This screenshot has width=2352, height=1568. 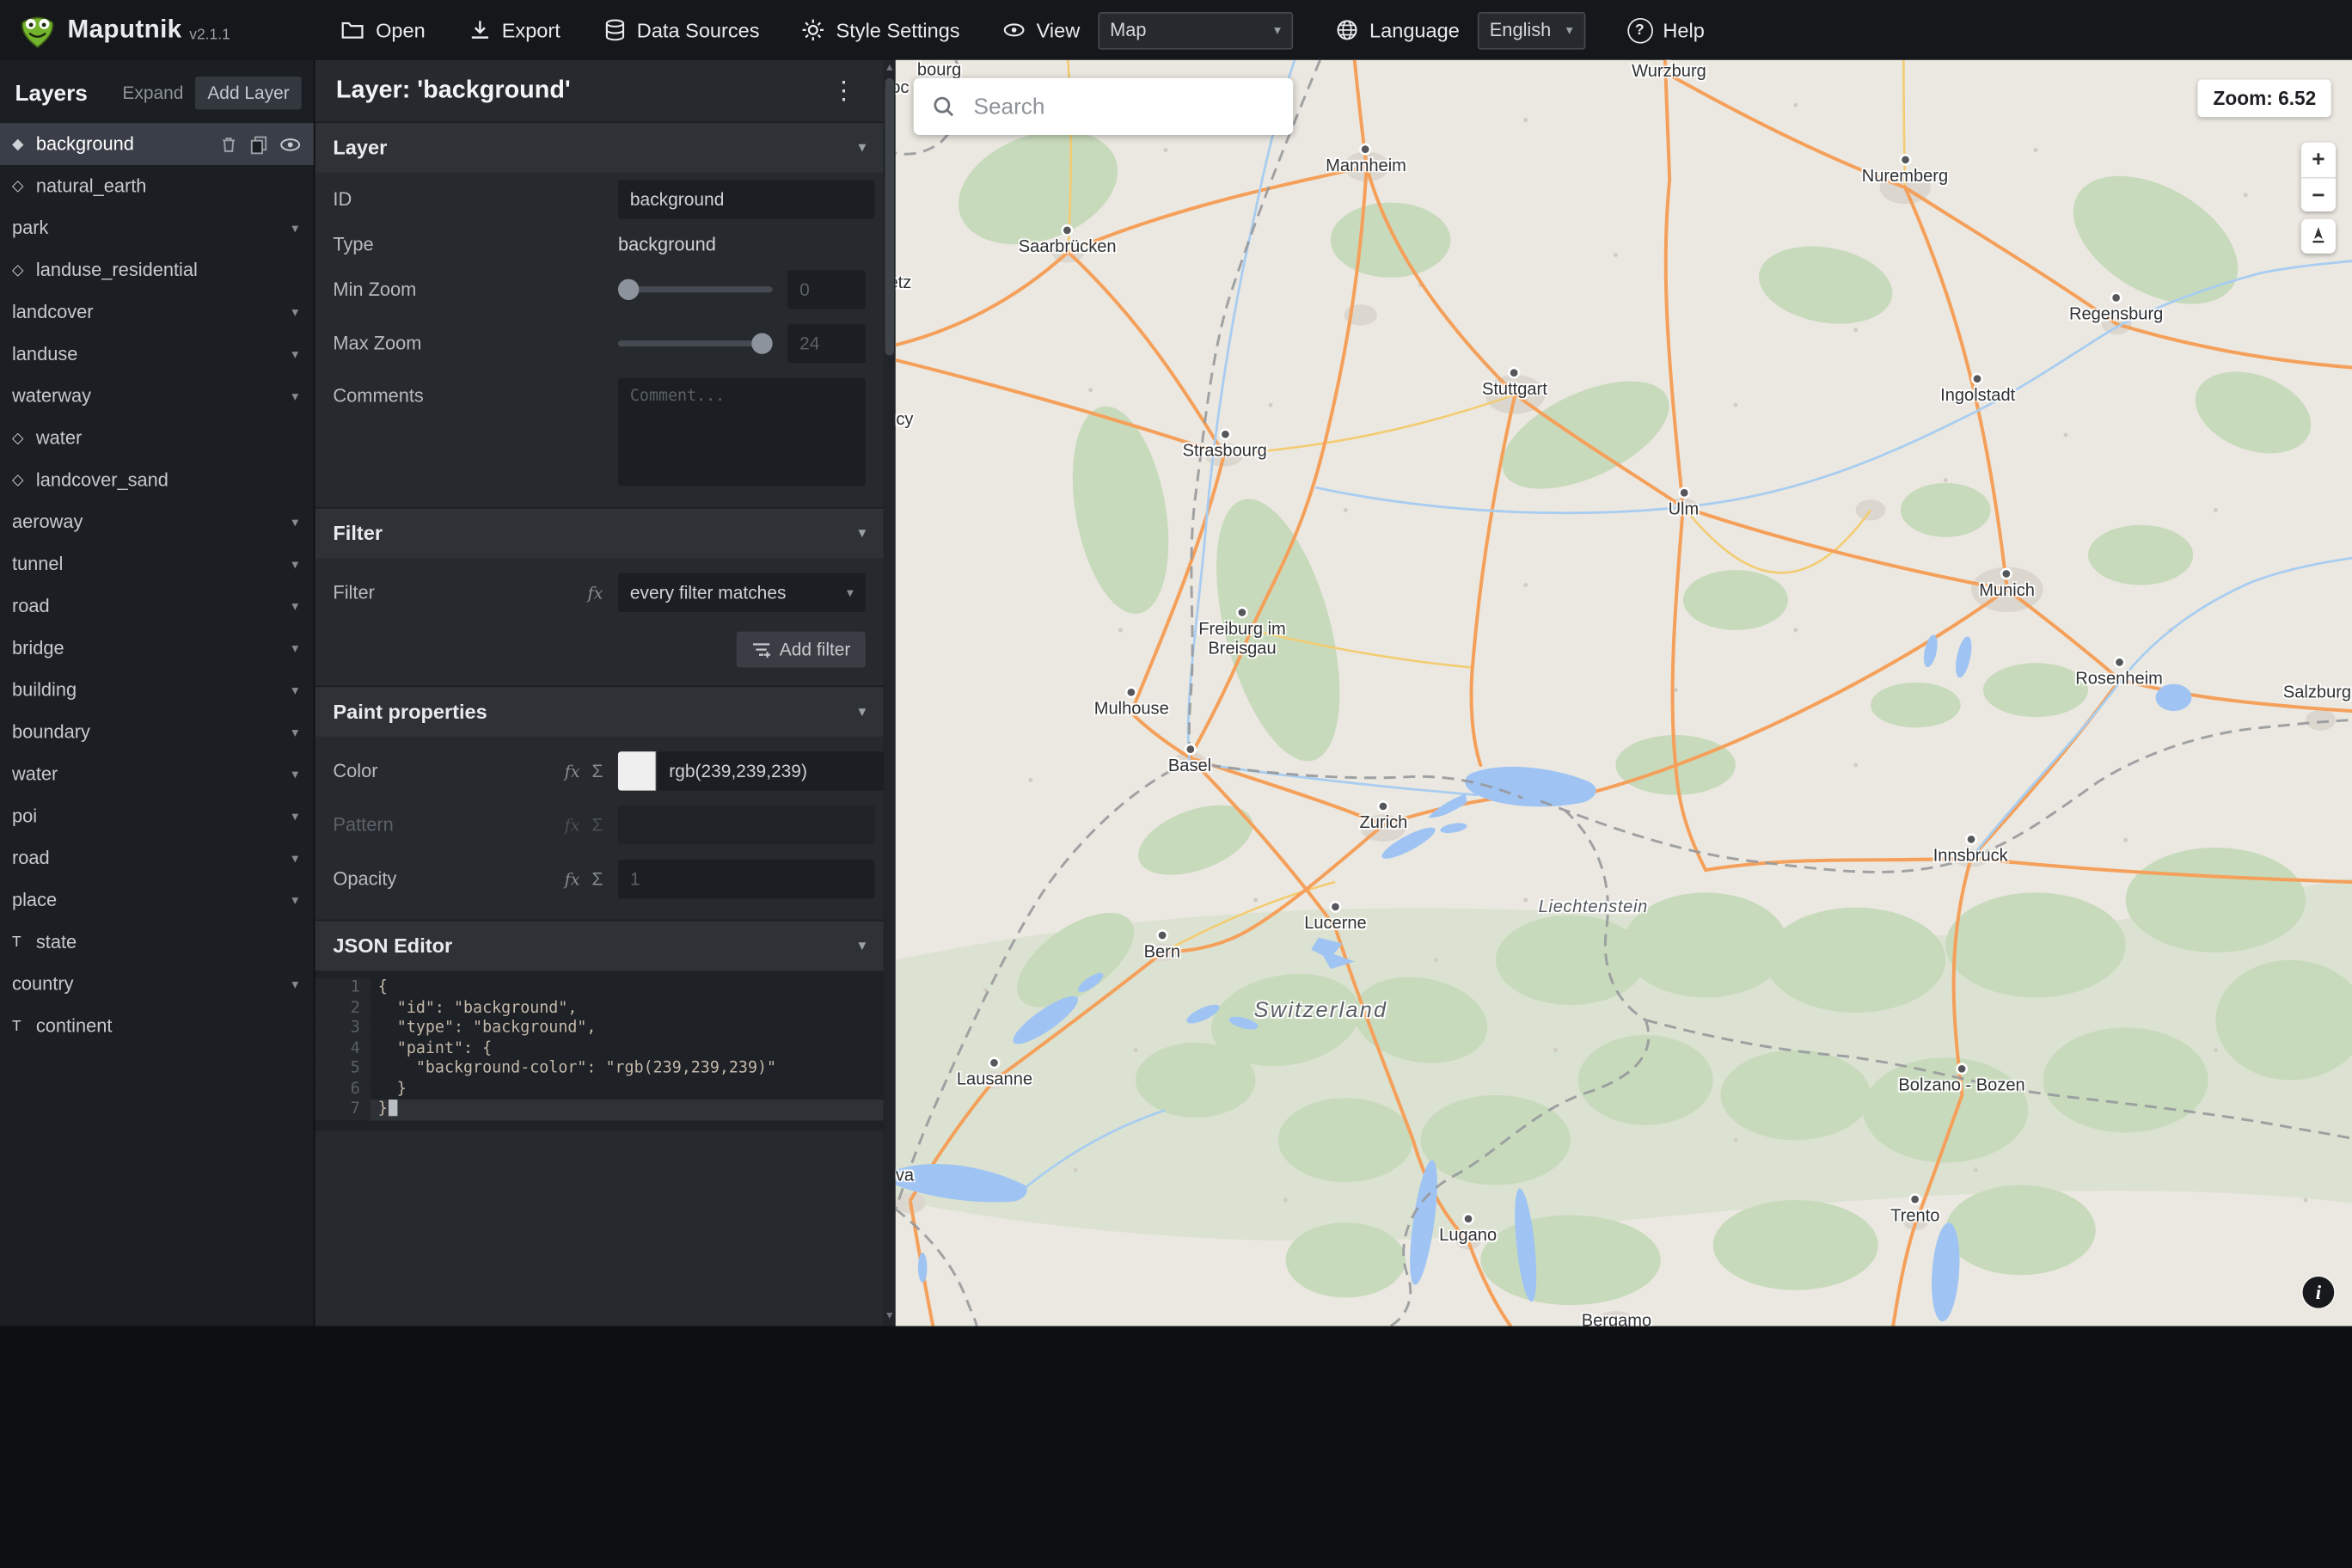 I want to click on layer-list-item: landuse ▾, so click(x=157, y=354).